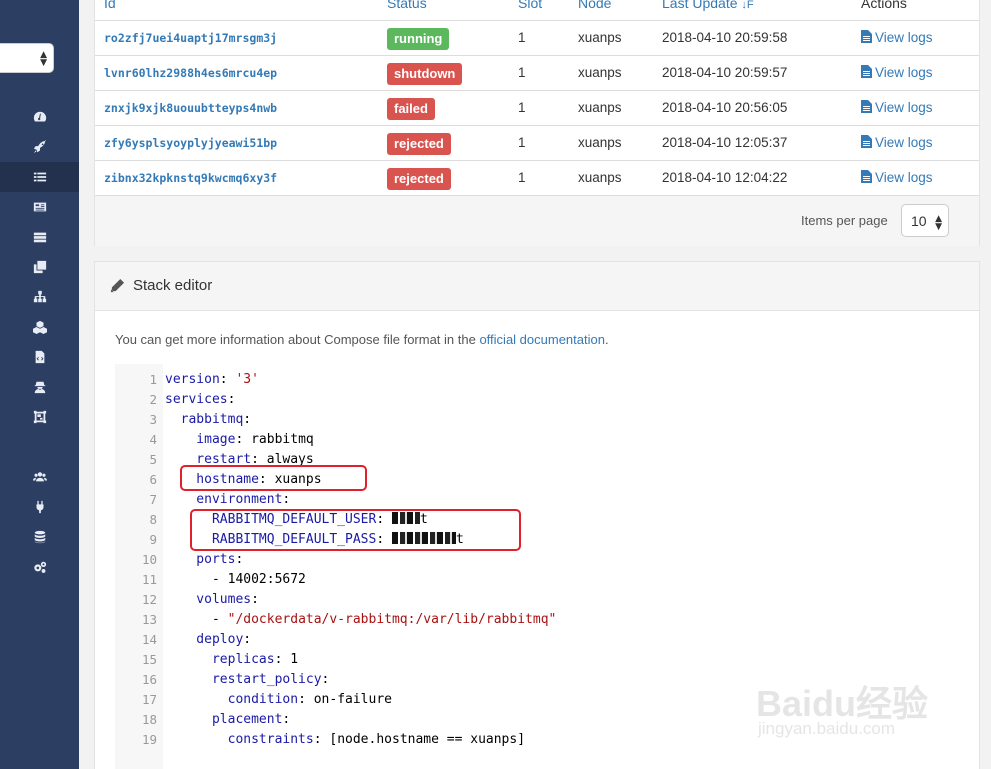 This screenshot has width=991, height=769. What do you see at coordinates (844, 220) in the screenshot?
I see `items-per-page-label: Items per page` at bounding box center [844, 220].